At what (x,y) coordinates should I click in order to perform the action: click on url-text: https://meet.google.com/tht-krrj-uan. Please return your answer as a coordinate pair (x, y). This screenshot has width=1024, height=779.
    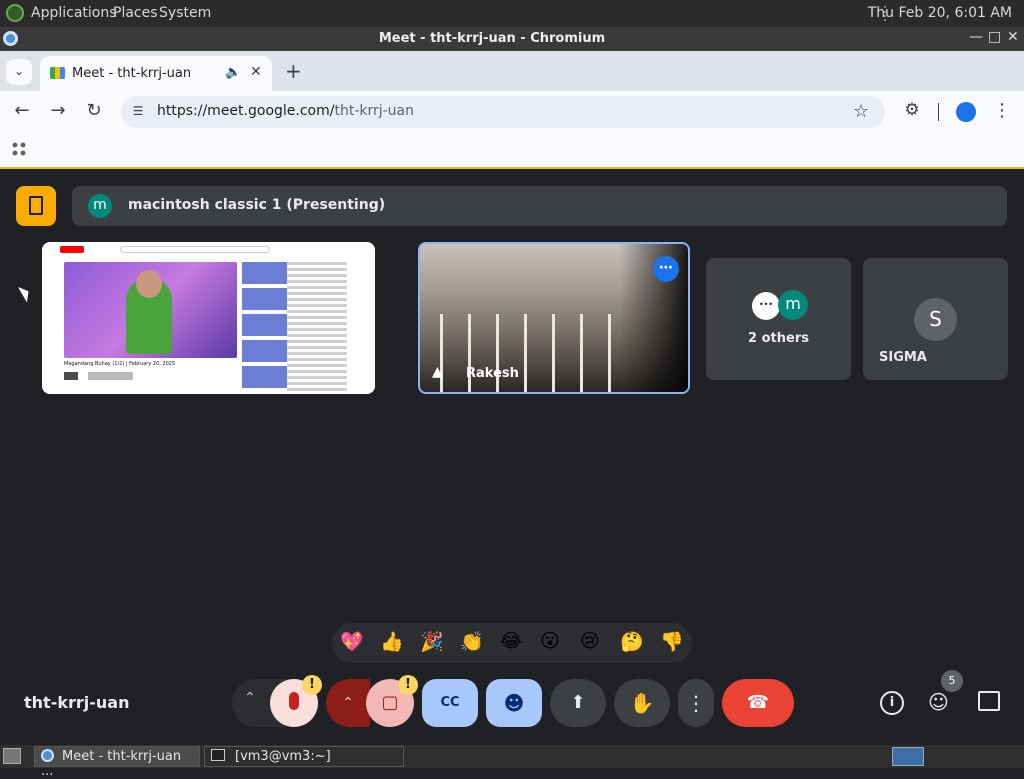
    Looking at the image, I should click on (285, 111).